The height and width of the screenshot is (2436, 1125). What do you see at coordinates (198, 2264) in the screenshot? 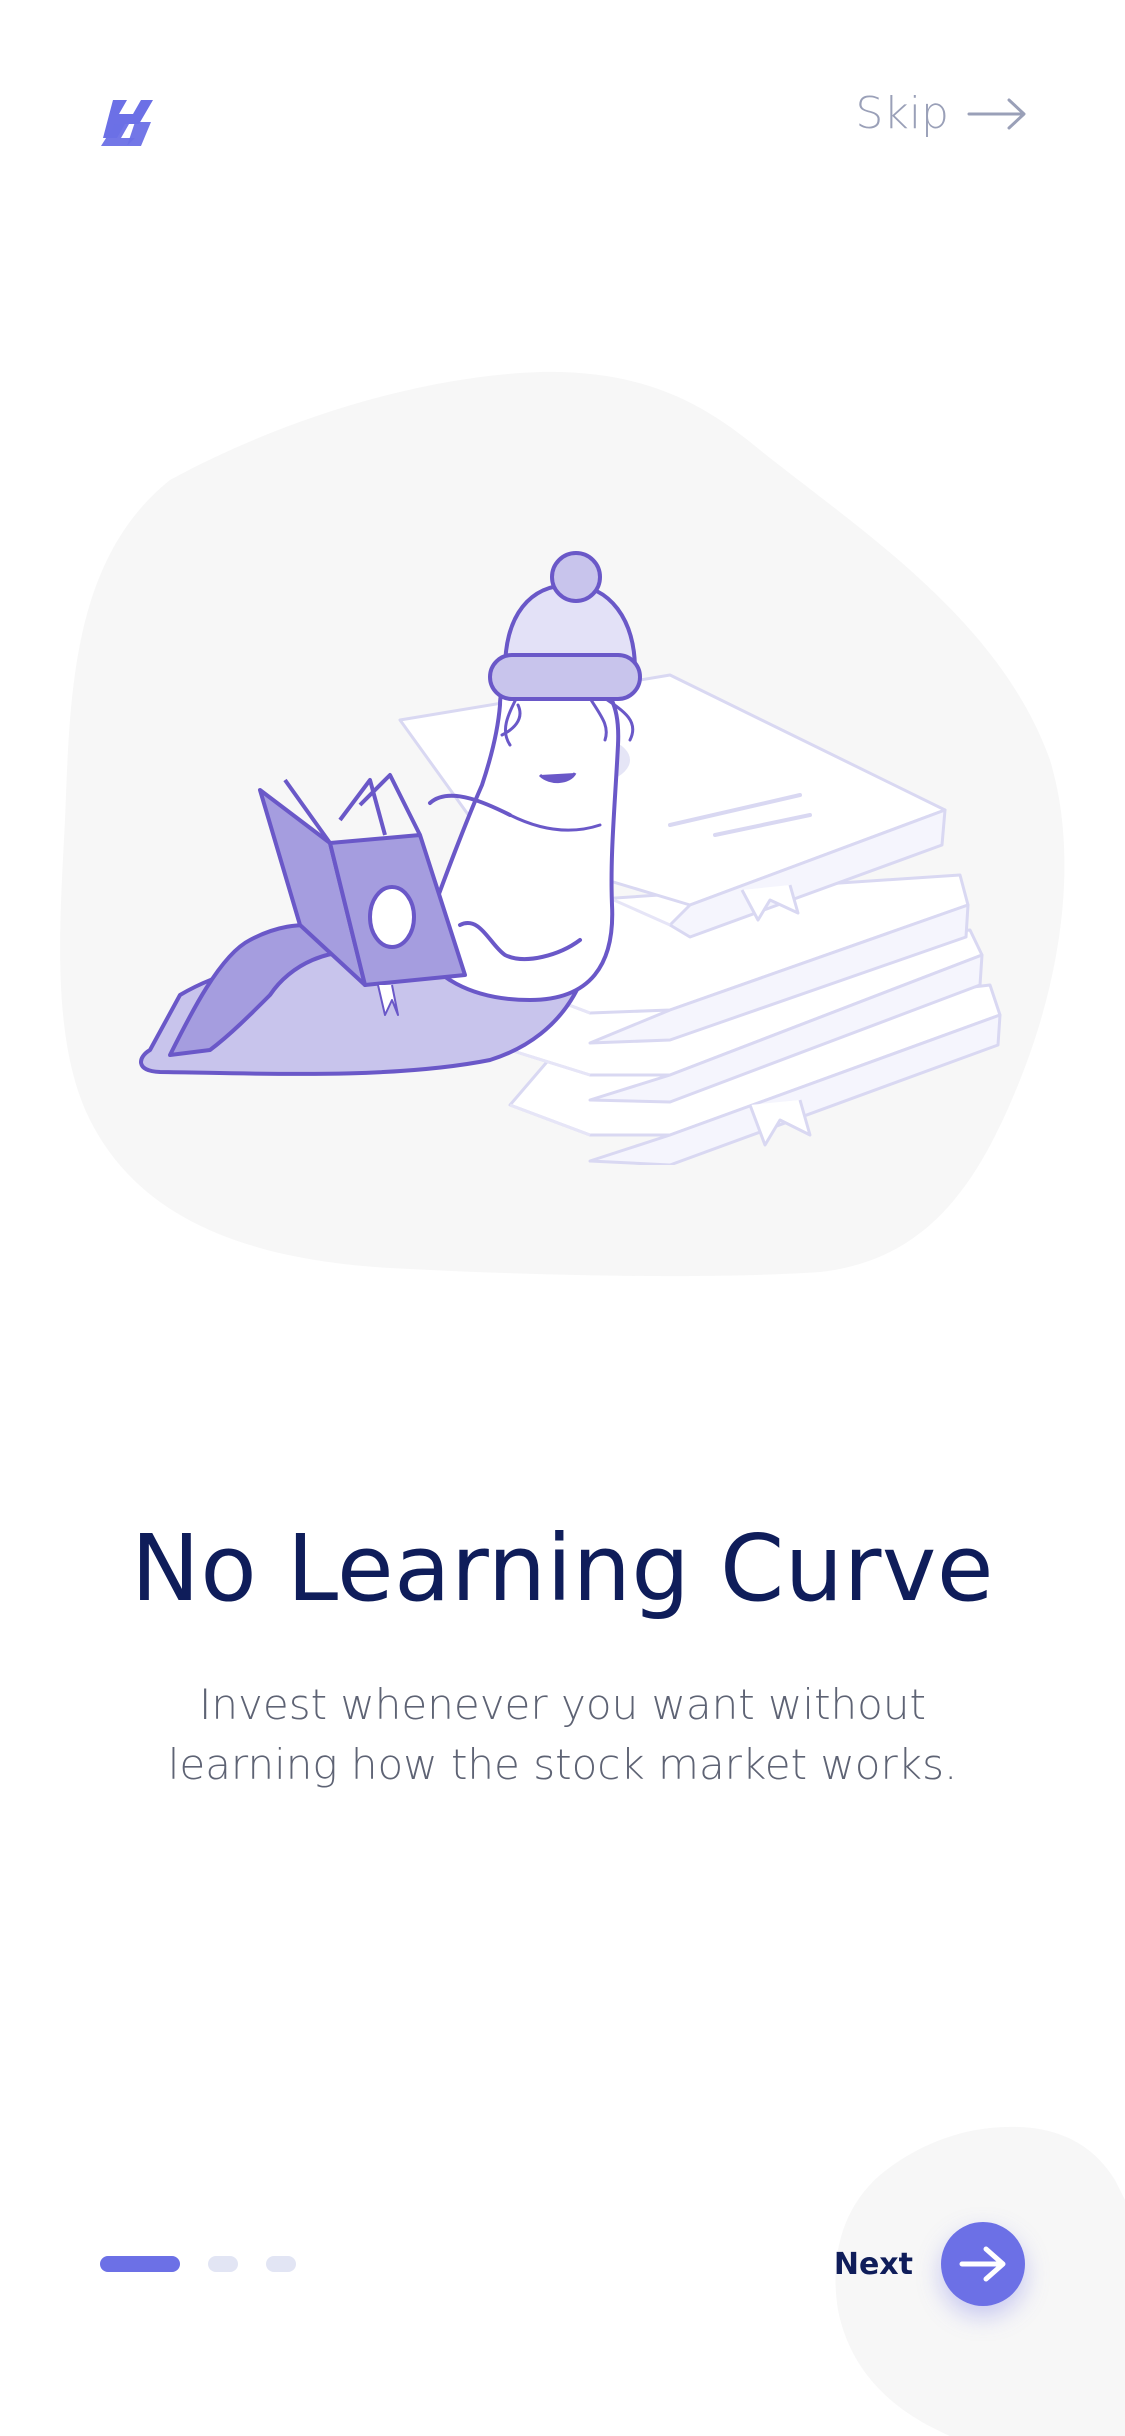
I see `page-indicator` at bounding box center [198, 2264].